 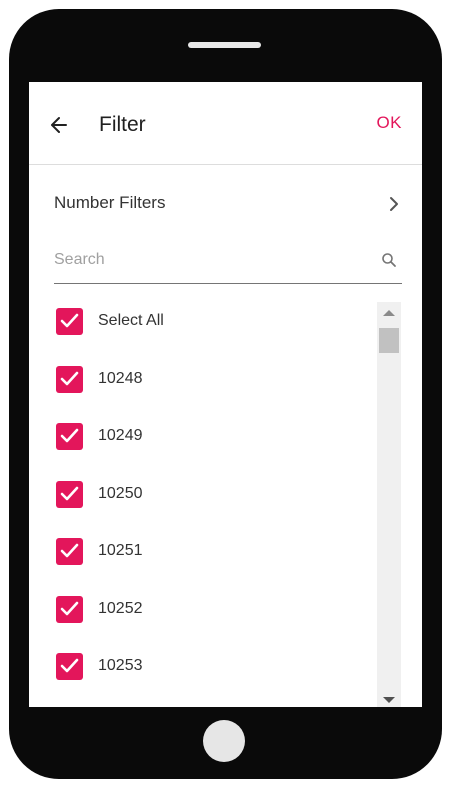 I want to click on list-item: 10253, so click(x=215, y=667).